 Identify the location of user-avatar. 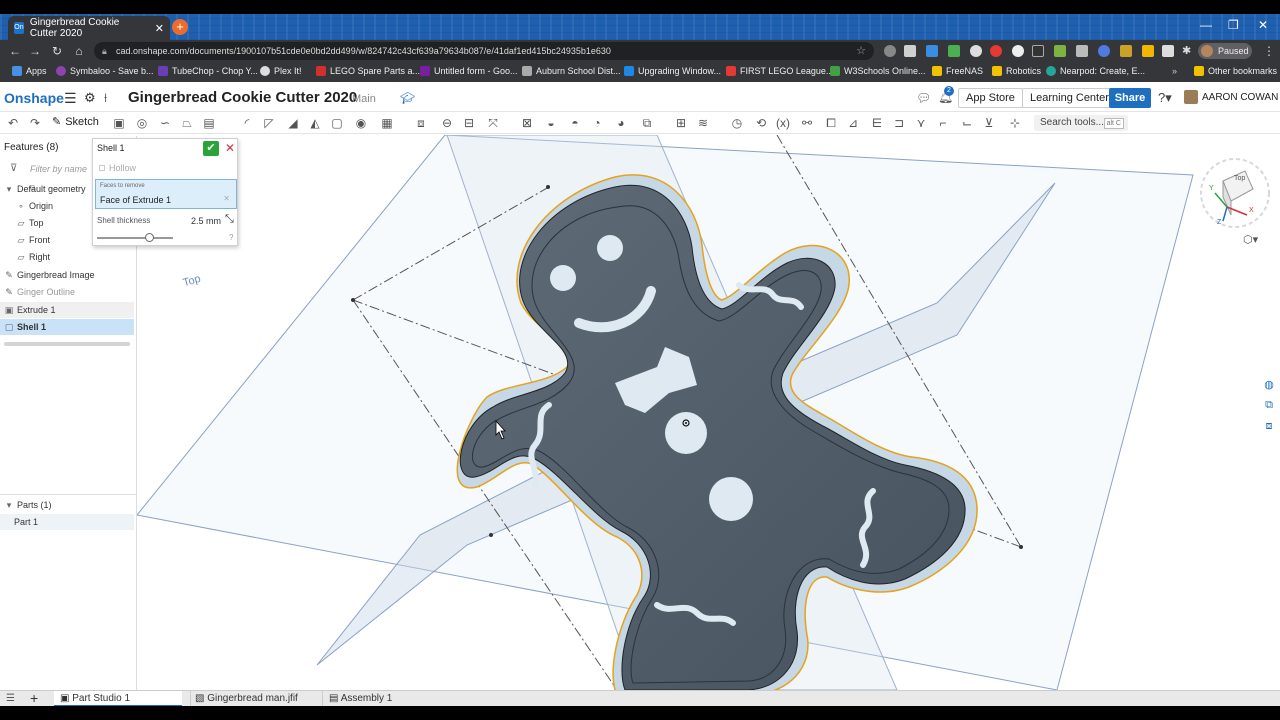
(1191, 97).